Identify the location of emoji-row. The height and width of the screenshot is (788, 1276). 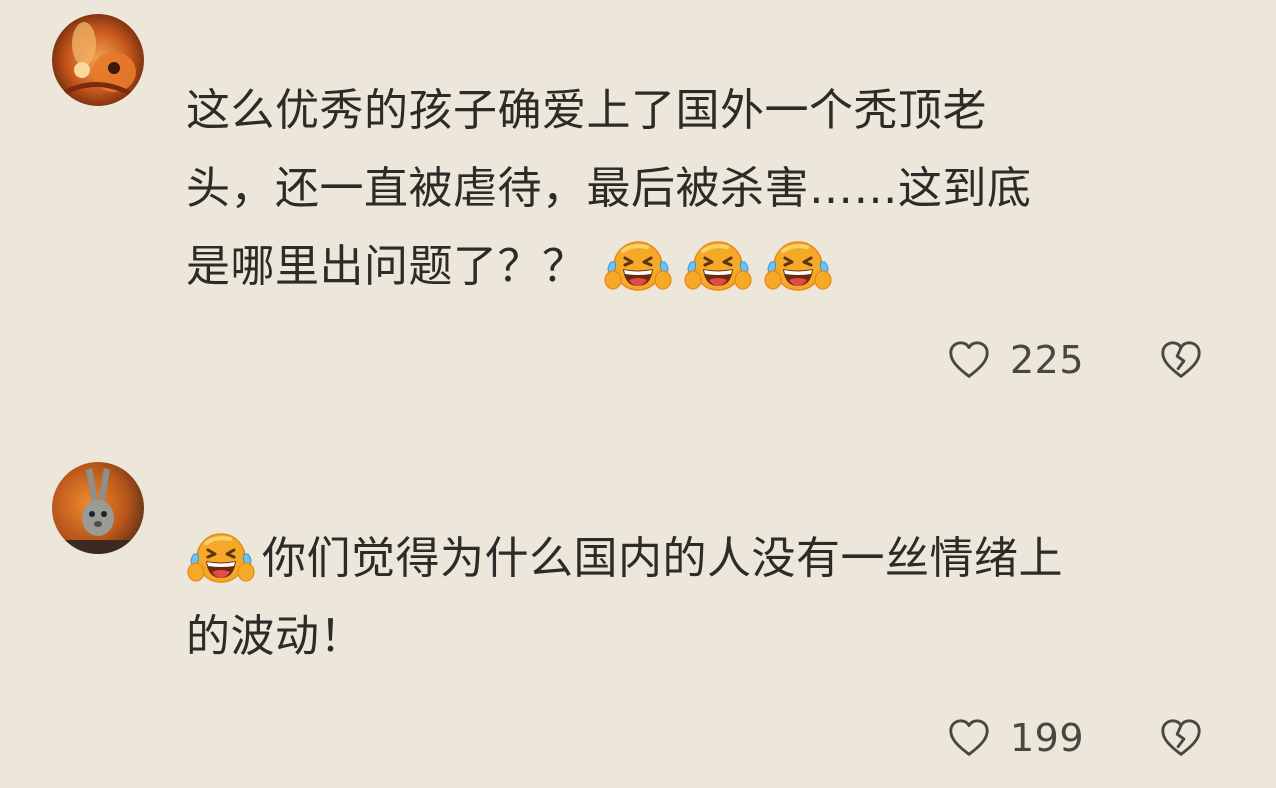
(722, 267).